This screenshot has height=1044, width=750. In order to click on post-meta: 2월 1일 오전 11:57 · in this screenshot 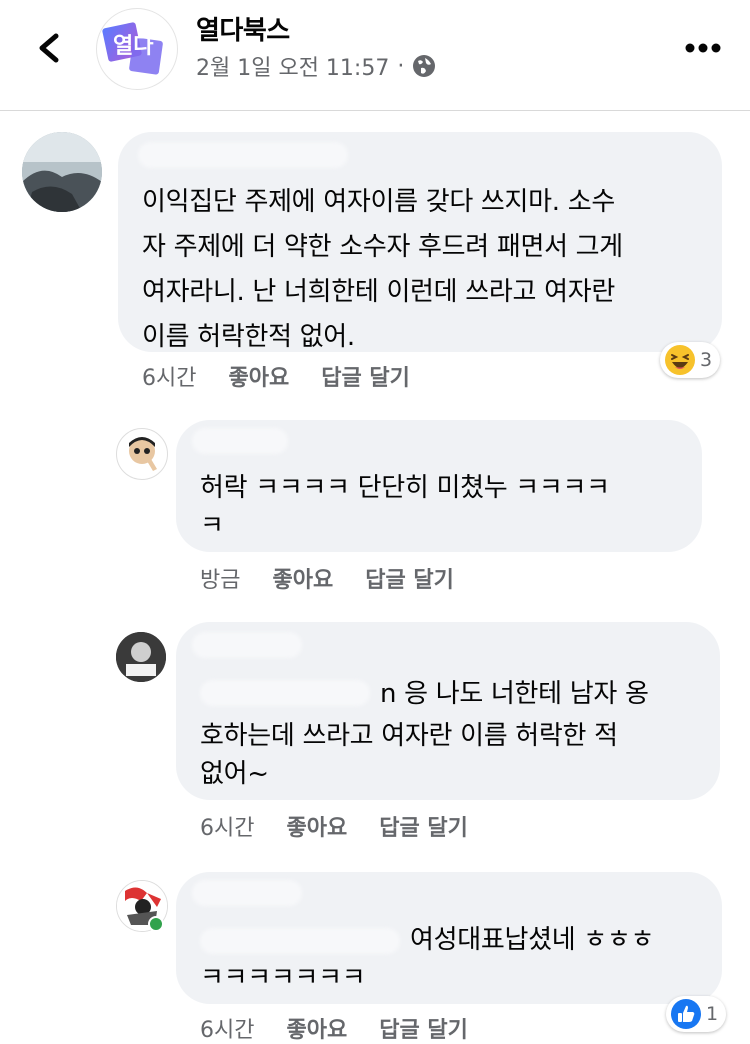, I will do `click(316, 66)`.